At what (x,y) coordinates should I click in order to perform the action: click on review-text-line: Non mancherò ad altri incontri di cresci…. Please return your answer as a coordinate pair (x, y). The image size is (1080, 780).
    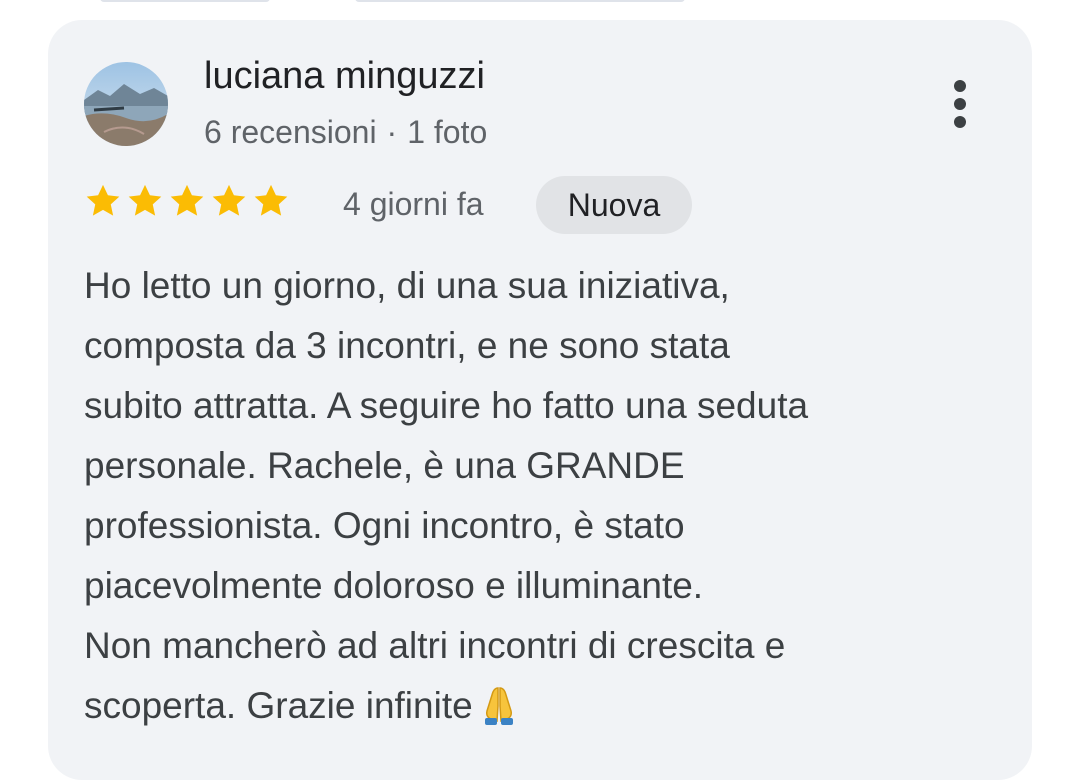
    Looking at the image, I should click on (435, 645).